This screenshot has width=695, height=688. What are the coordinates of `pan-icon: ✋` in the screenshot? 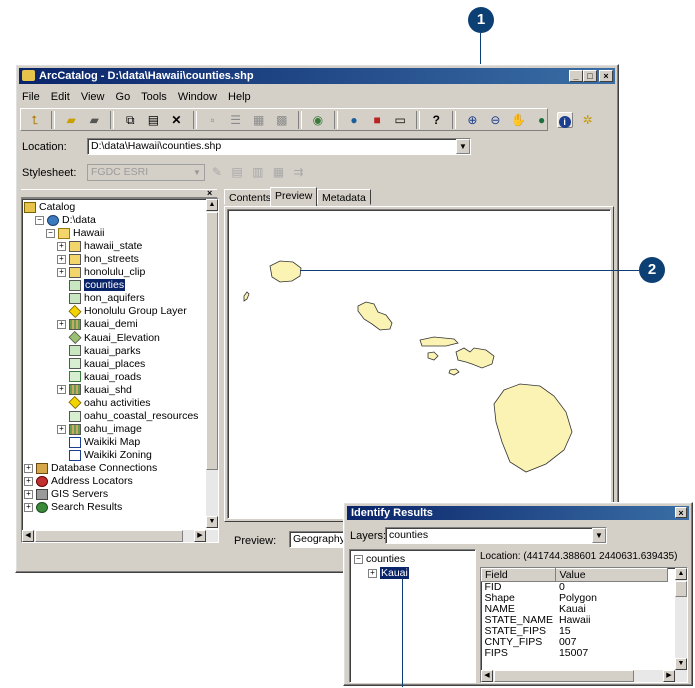 It's located at (519, 120).